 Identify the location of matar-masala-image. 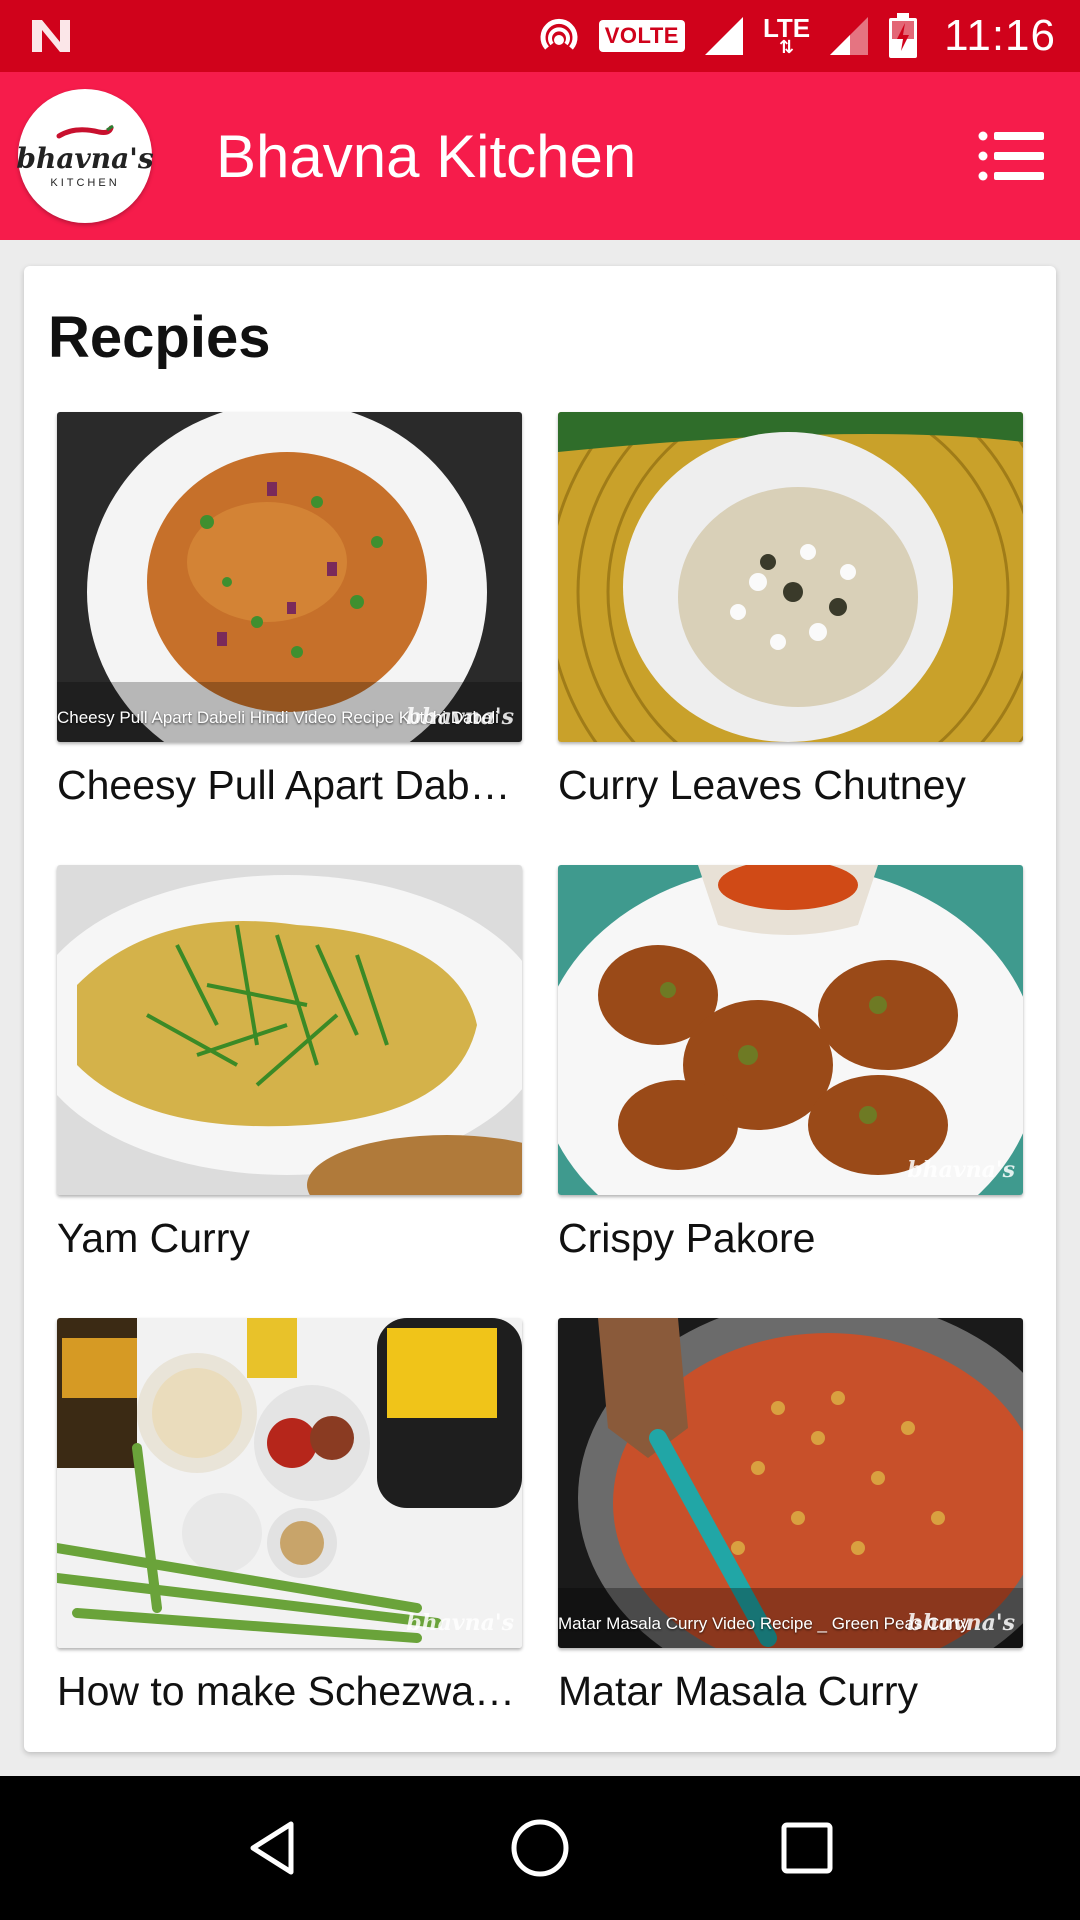
(790, 1483).